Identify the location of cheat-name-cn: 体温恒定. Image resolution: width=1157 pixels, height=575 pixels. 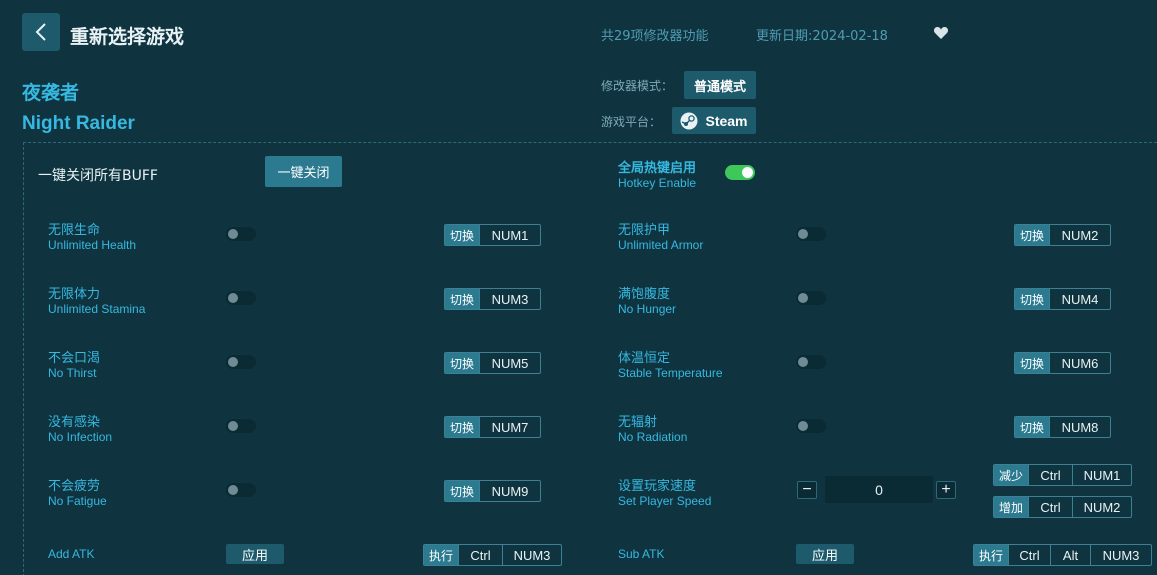
(644, 358).